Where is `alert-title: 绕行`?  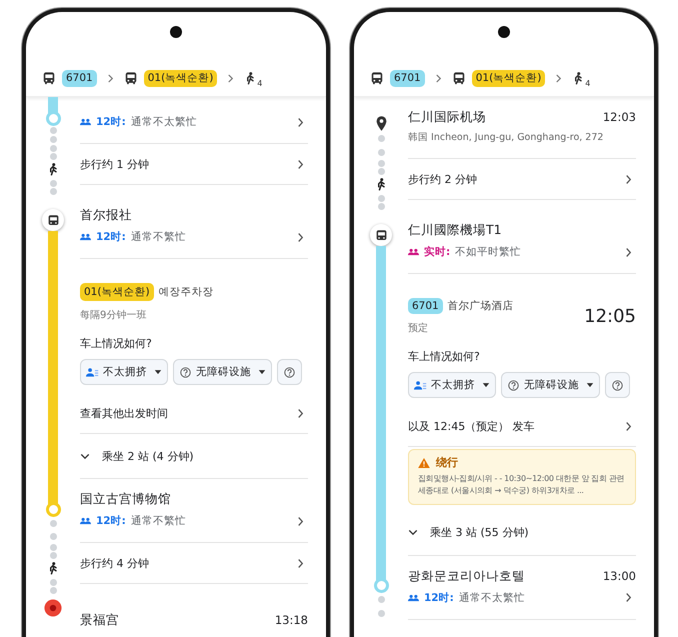
alert-title: 绕行 is located at coordinates (447, 462).